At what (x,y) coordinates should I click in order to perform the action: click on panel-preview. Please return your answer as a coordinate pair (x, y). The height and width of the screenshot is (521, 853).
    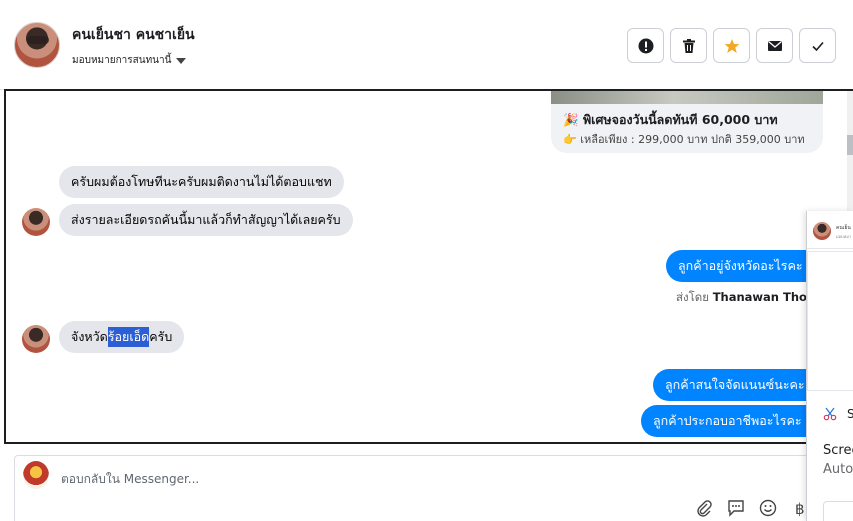
    Looking at the image, I should click on (830, 321).